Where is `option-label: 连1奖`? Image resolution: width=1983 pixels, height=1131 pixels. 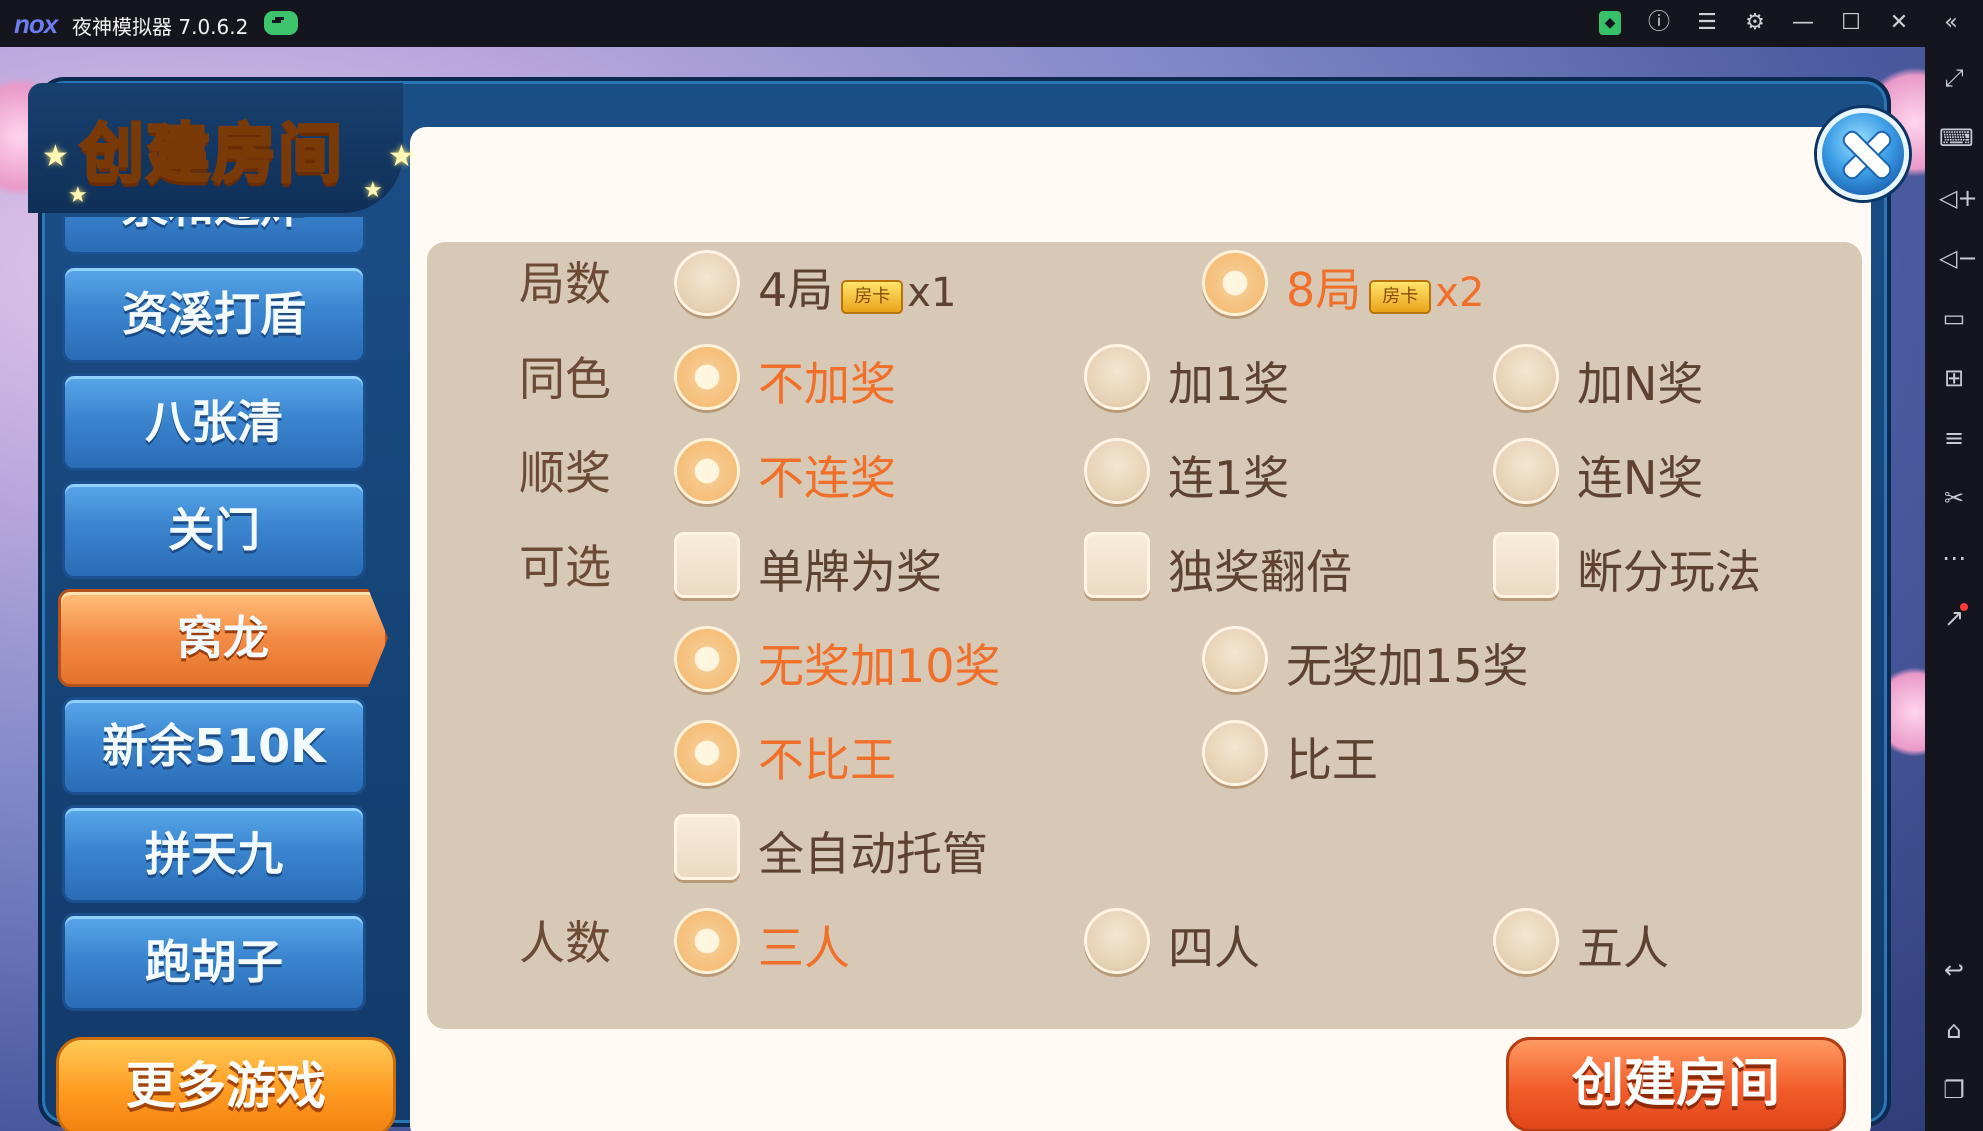 option-label: 连1奖 is located at coordinates (1229, 478).